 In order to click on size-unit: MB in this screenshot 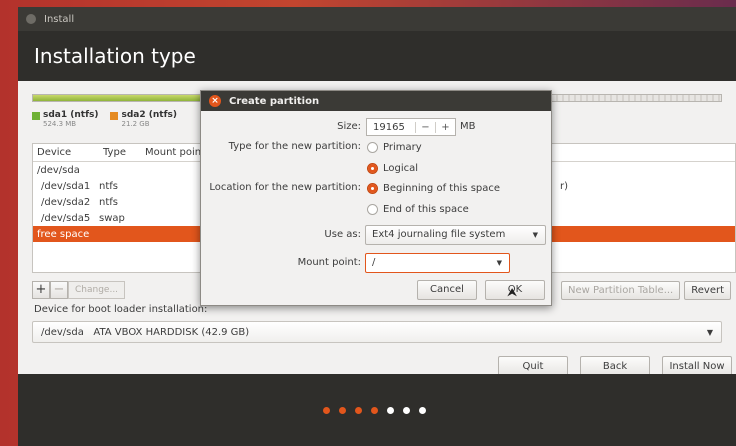, I will do `click(468, 126)`.